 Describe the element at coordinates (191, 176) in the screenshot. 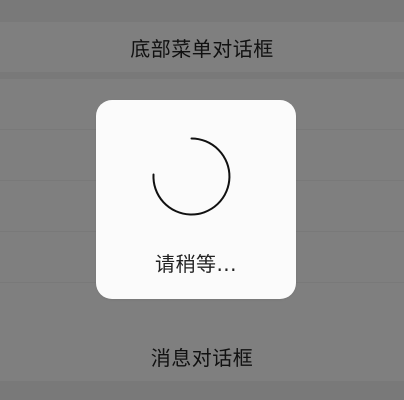

I see `spinner-icon` at that location.